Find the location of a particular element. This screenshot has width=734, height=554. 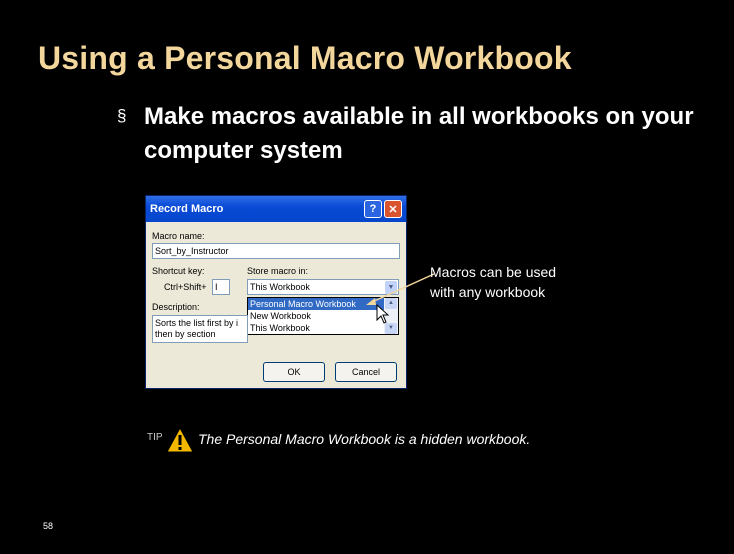

help-button: ? is located at coordinates (373, 209).